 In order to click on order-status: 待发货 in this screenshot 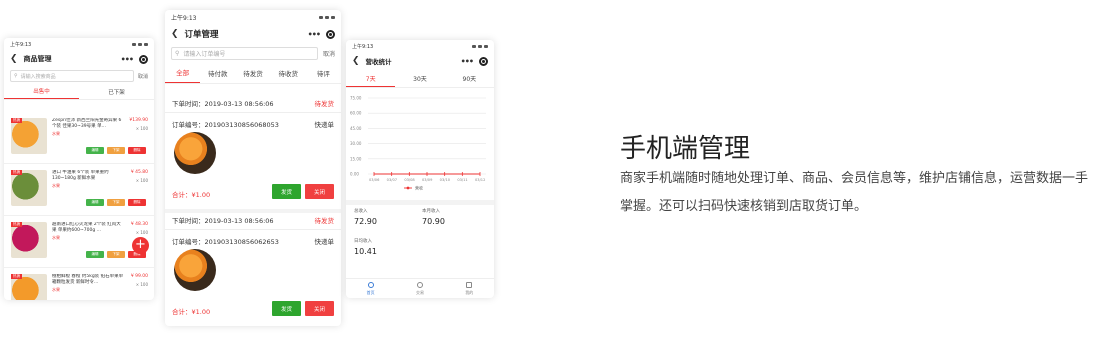, I will do `click(324, 221)`.